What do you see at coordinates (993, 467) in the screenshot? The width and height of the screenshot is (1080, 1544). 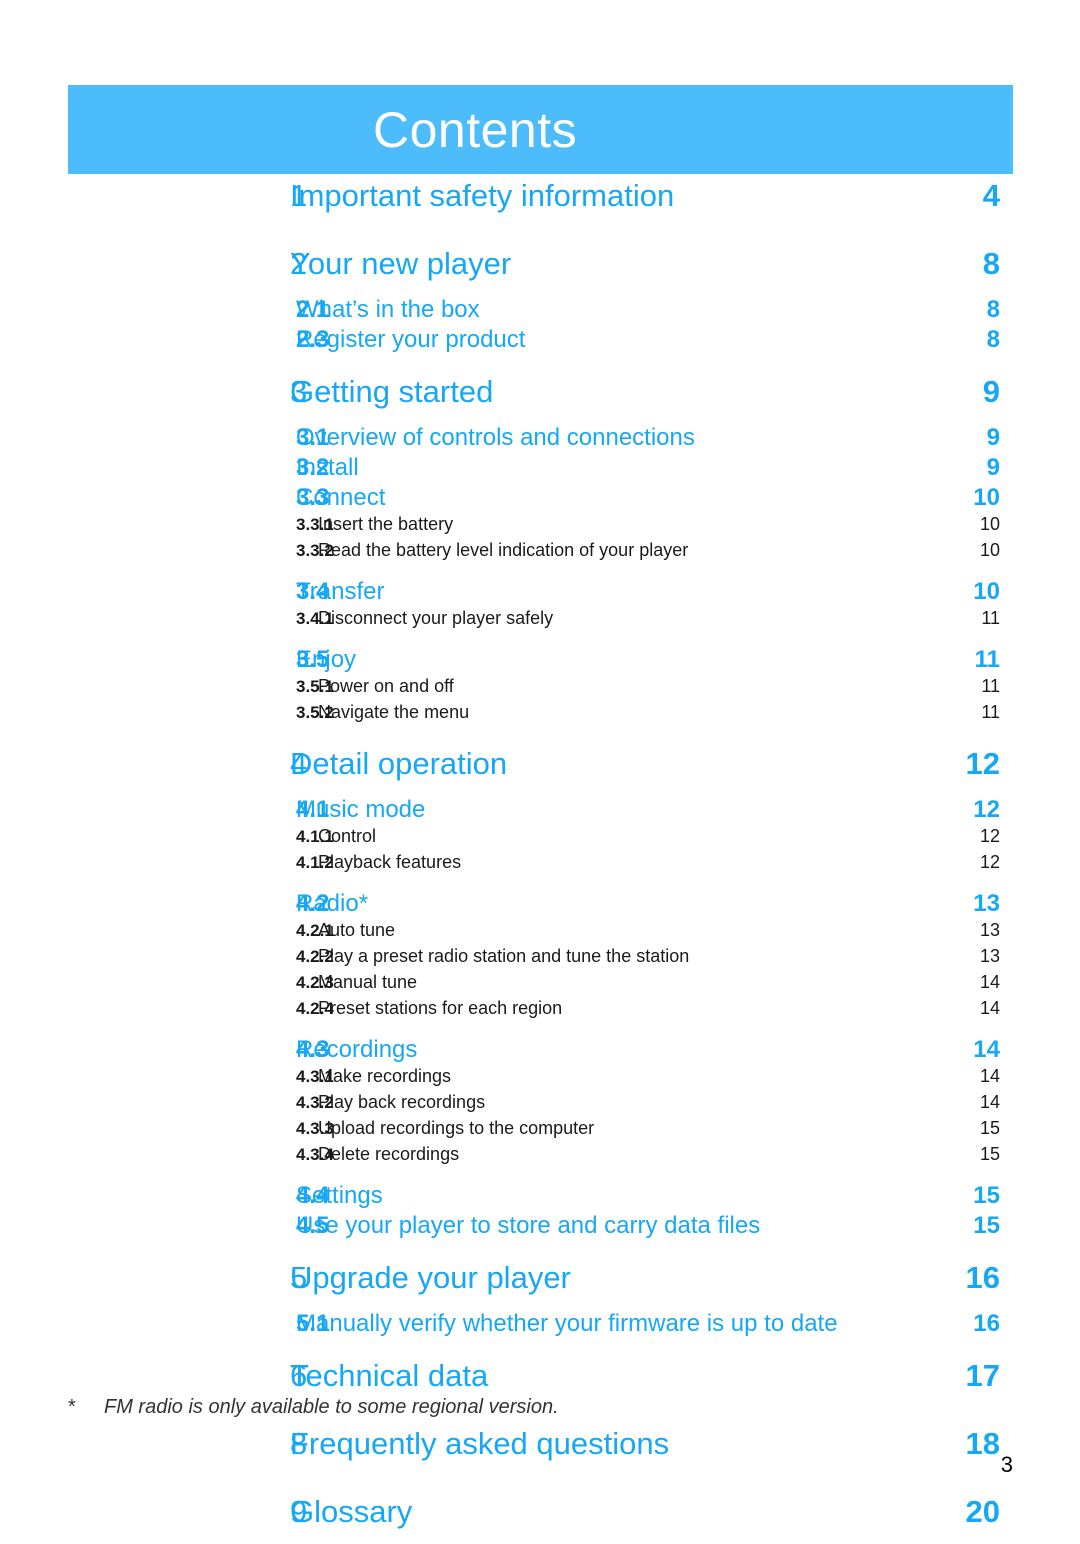 I see `toc-entry-page: 9` at bounding box center [993, 467].